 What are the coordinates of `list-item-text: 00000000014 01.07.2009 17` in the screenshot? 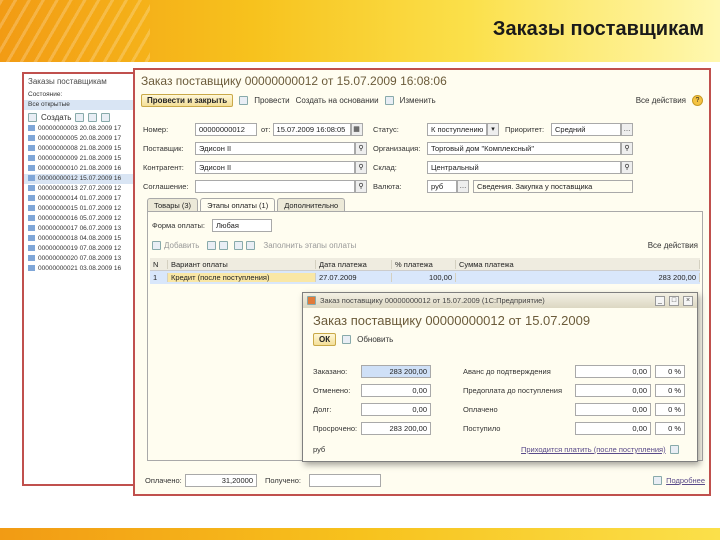 It's located at (80, 198).